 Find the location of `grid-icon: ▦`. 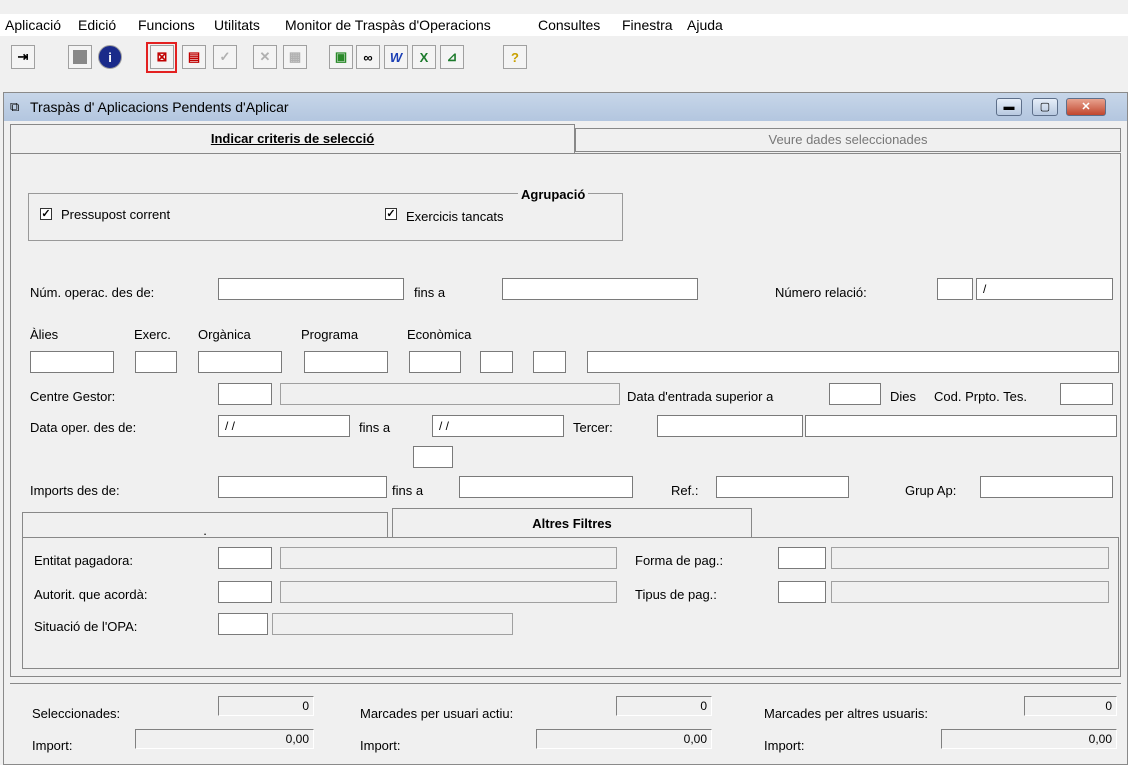

grid-icon: ▦ is located at coordinates (295, 57).